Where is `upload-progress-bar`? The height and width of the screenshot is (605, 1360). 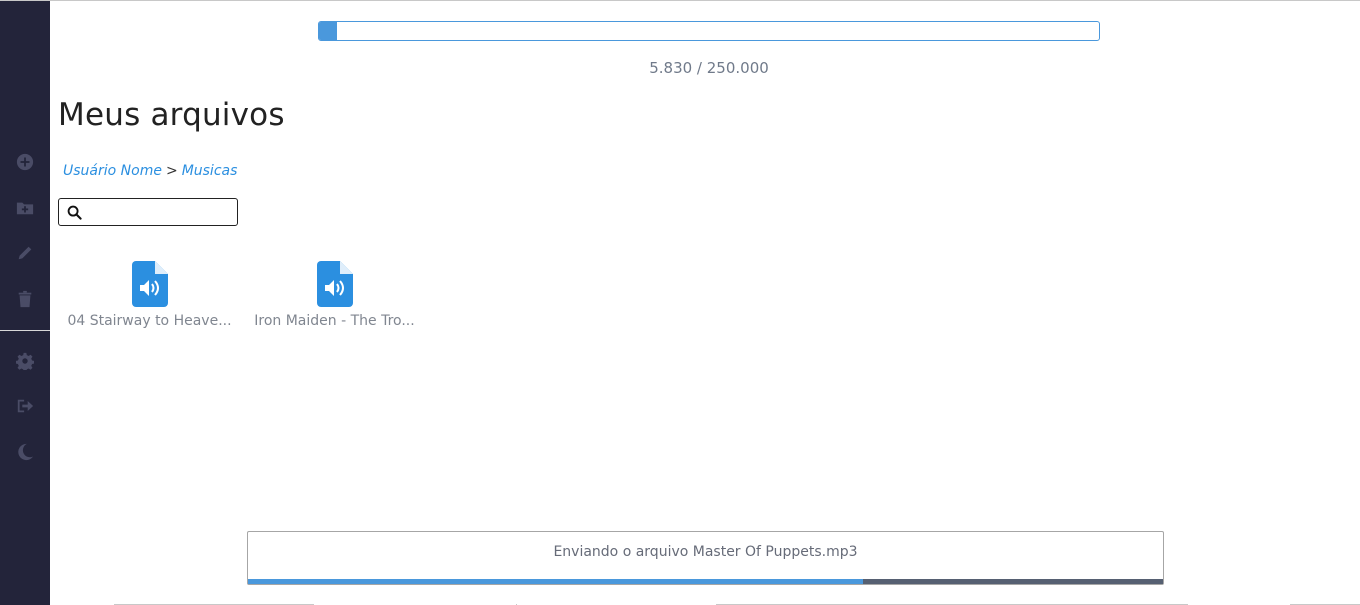 upload-progress-bar is located at coordinates (705, 581).